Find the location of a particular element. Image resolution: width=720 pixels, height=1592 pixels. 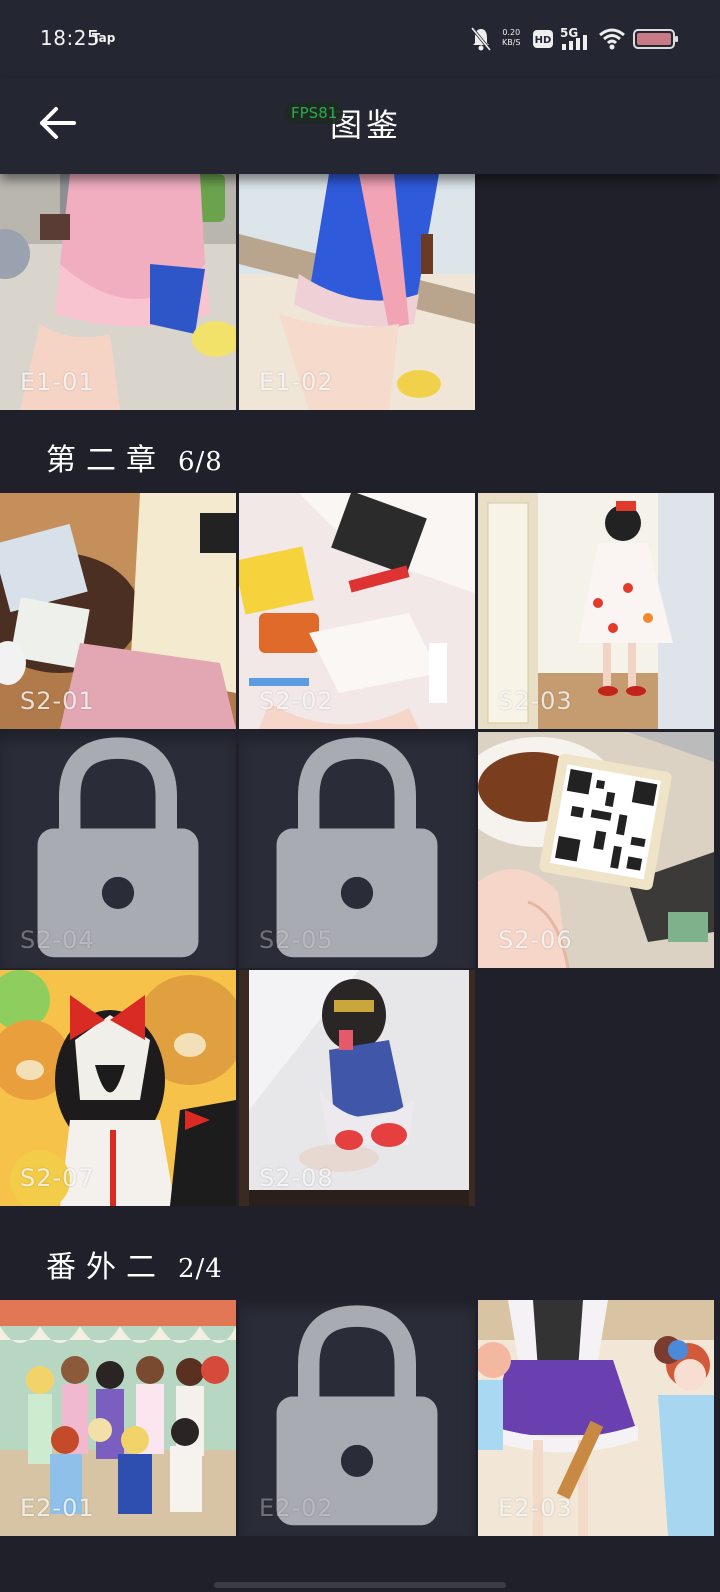

tile-label: E2-03 is located at coordinates (535, 1508).